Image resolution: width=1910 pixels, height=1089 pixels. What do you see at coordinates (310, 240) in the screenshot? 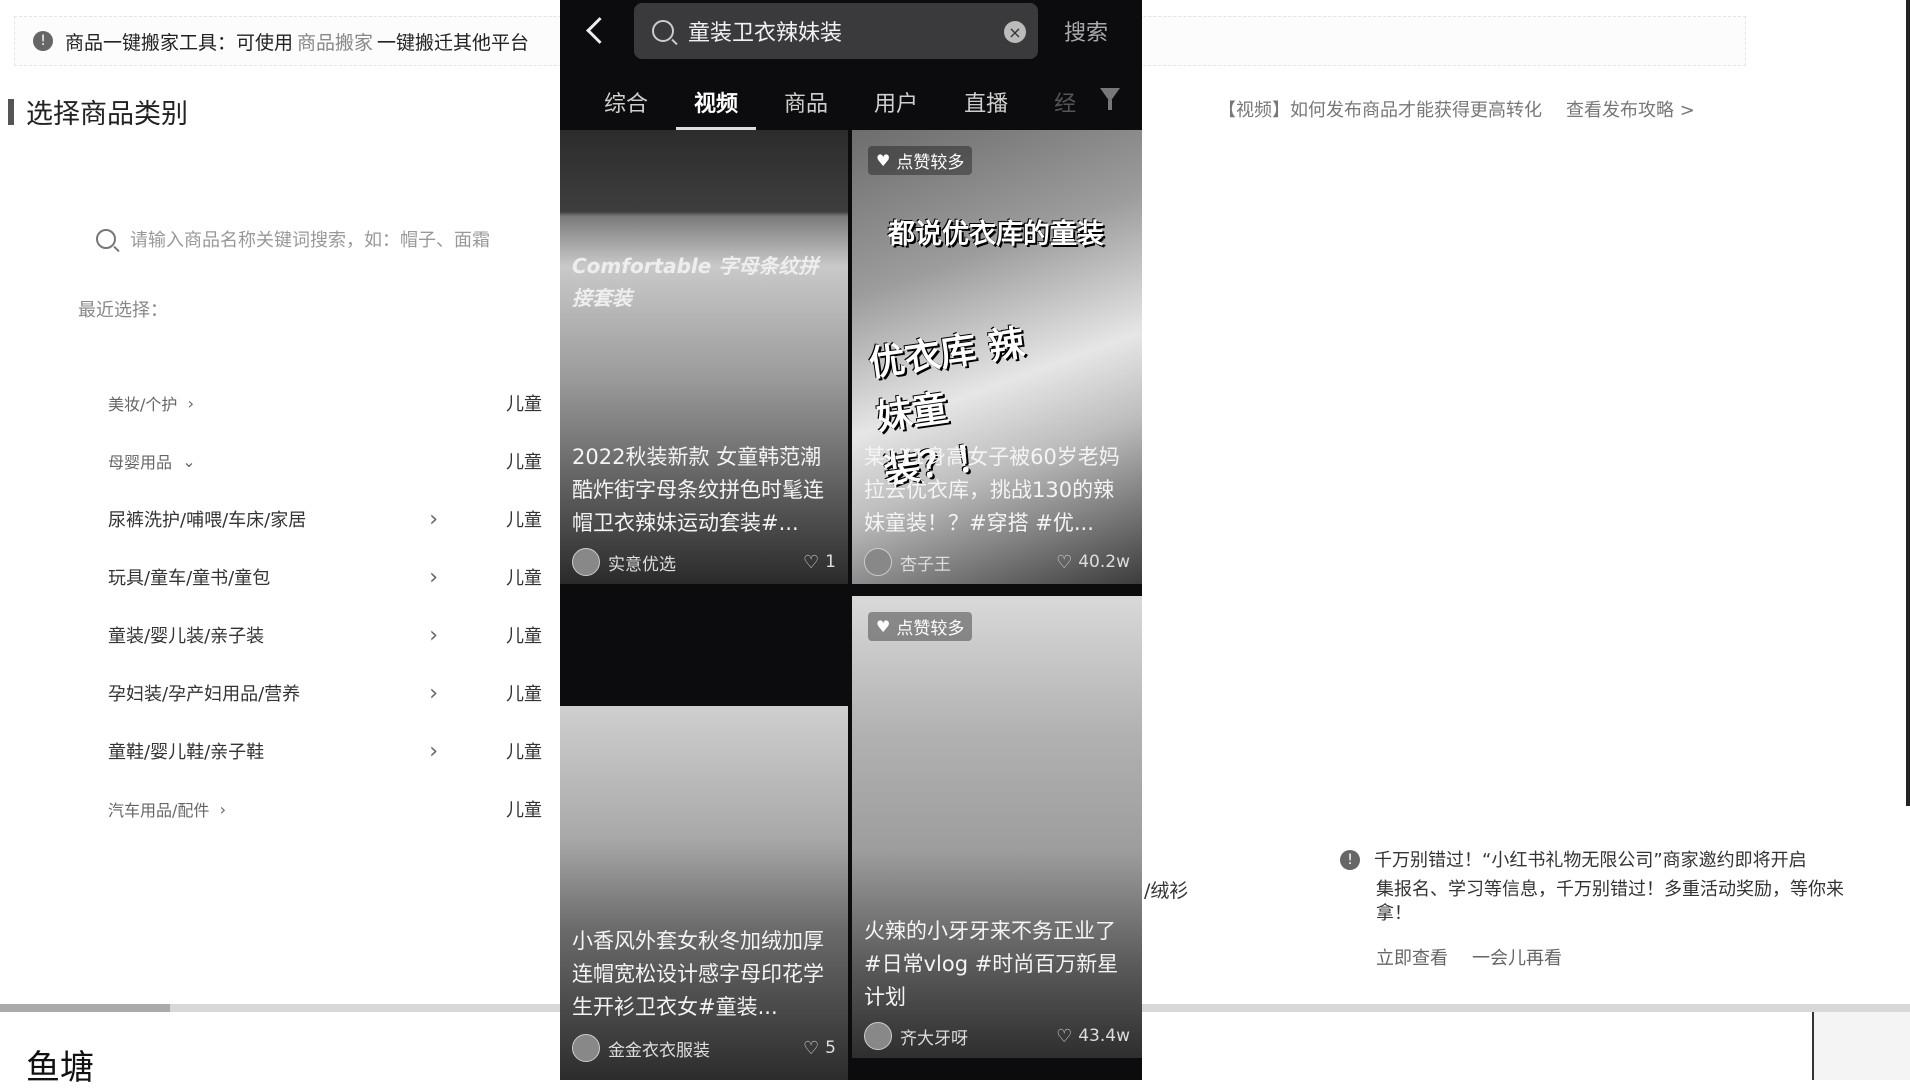
I see `category-search-placeholder: 请输入商品名称关键词搜索，如：帽子、面霜` at bounding box center [310, 240].